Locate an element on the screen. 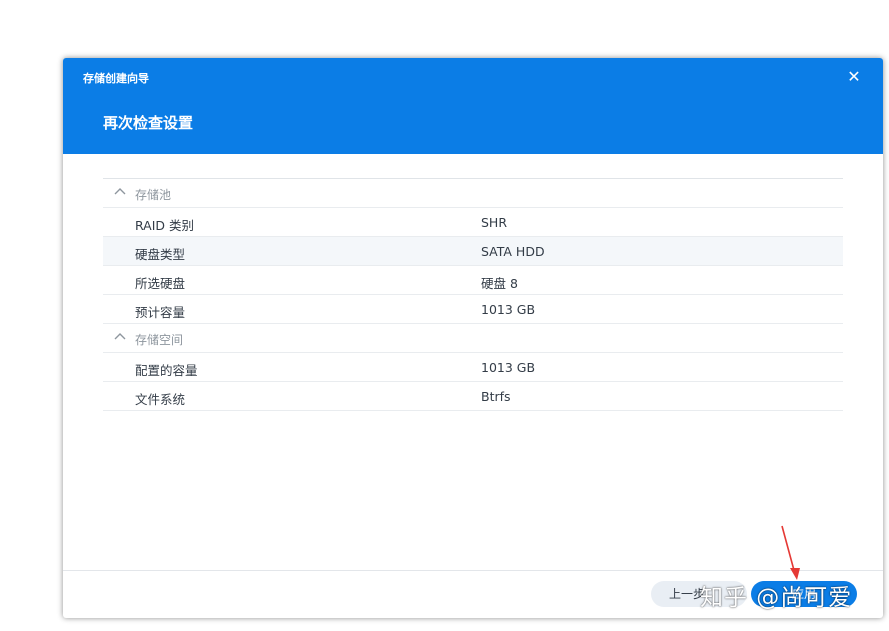 Image resolution: width=889 pixels, height=631 pixels. row-value: Btrfs is located at coordinates (496, 396).